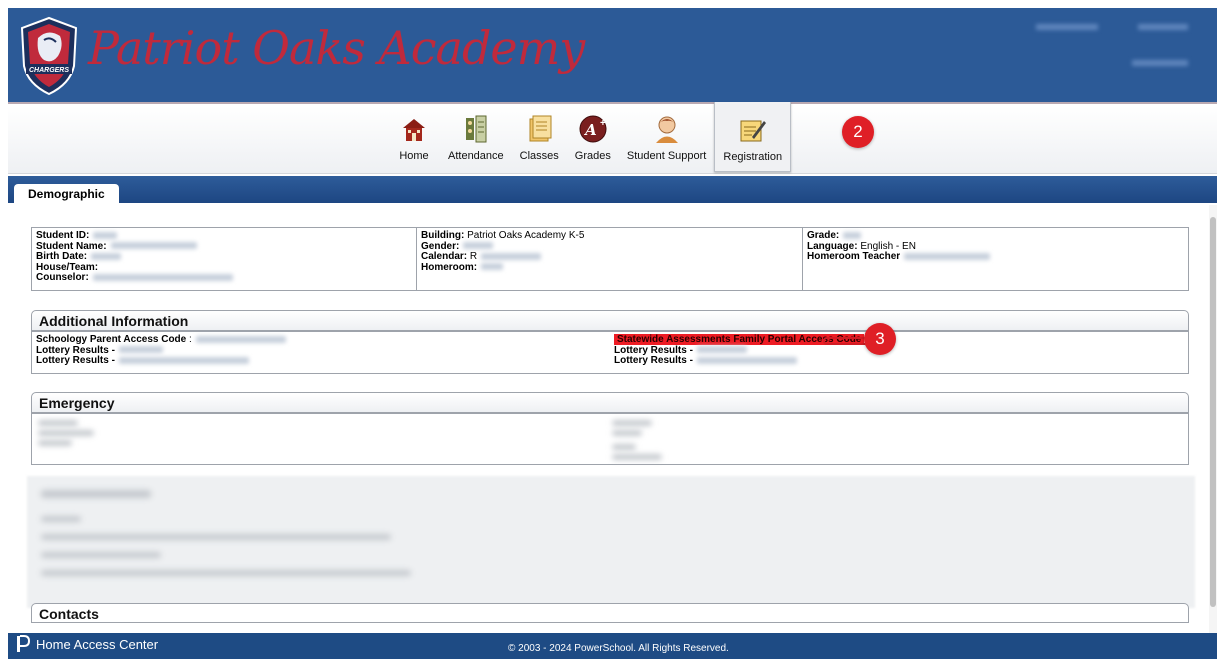 The image size is (1217, 659). I want to click on gender-label: Gender:, so click(440, 246).